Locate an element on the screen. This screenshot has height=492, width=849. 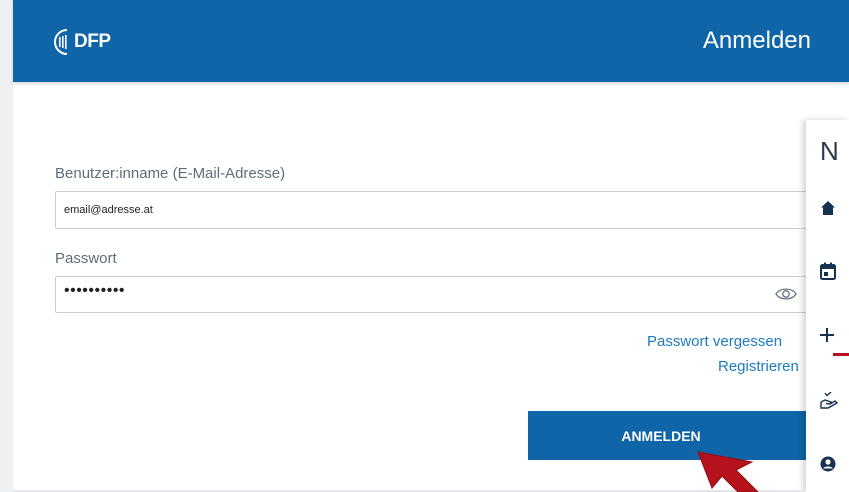
email-input is located at coordinates (414, 210).